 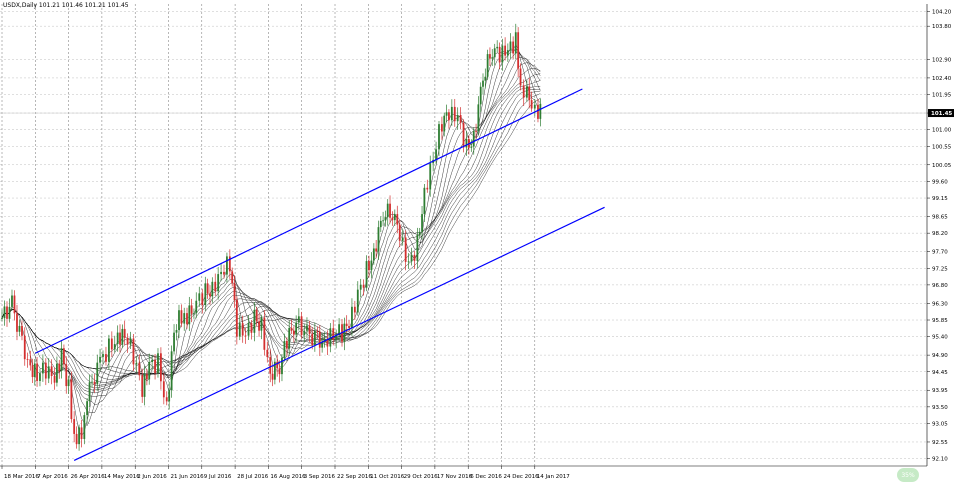 What do you see at coordinates (940, 424) in the screenshot?
I see `price-tick-label: 93.05` at bounding box center [940, 424].